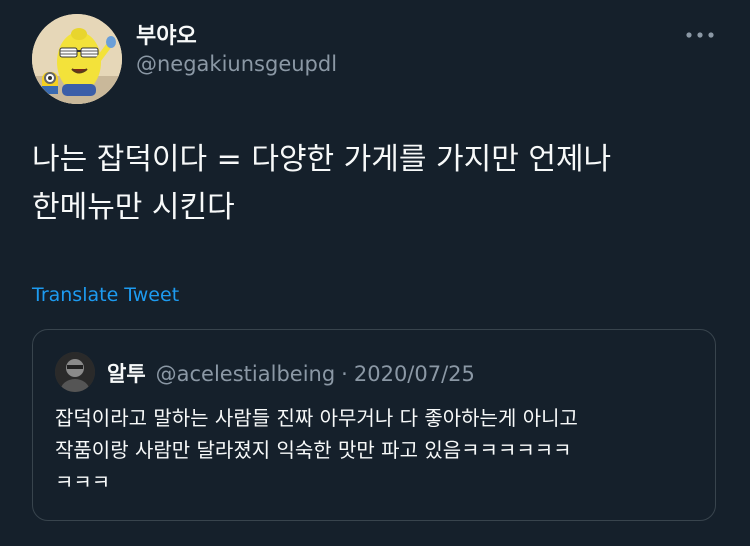 Image resolution: width=750 pixels, height=546 pixels. I want to click on more-options-button, so click(700, 35).